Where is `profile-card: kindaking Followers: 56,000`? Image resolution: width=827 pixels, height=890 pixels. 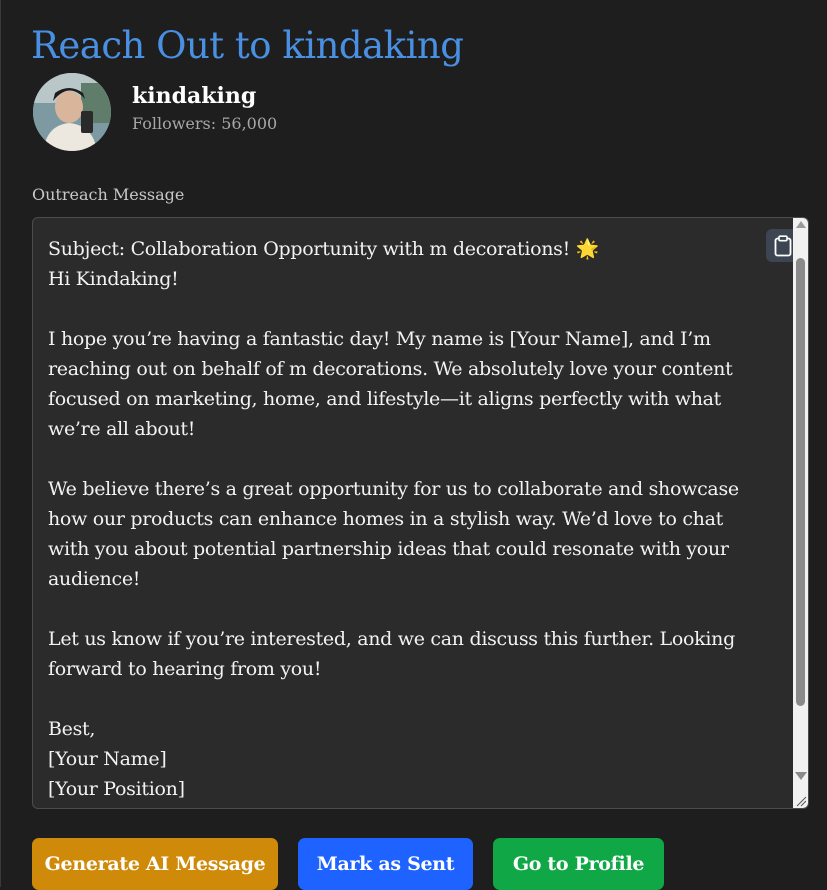 profile-card: kindaking Followers: 56,000 is located at coordinates (155, 112).